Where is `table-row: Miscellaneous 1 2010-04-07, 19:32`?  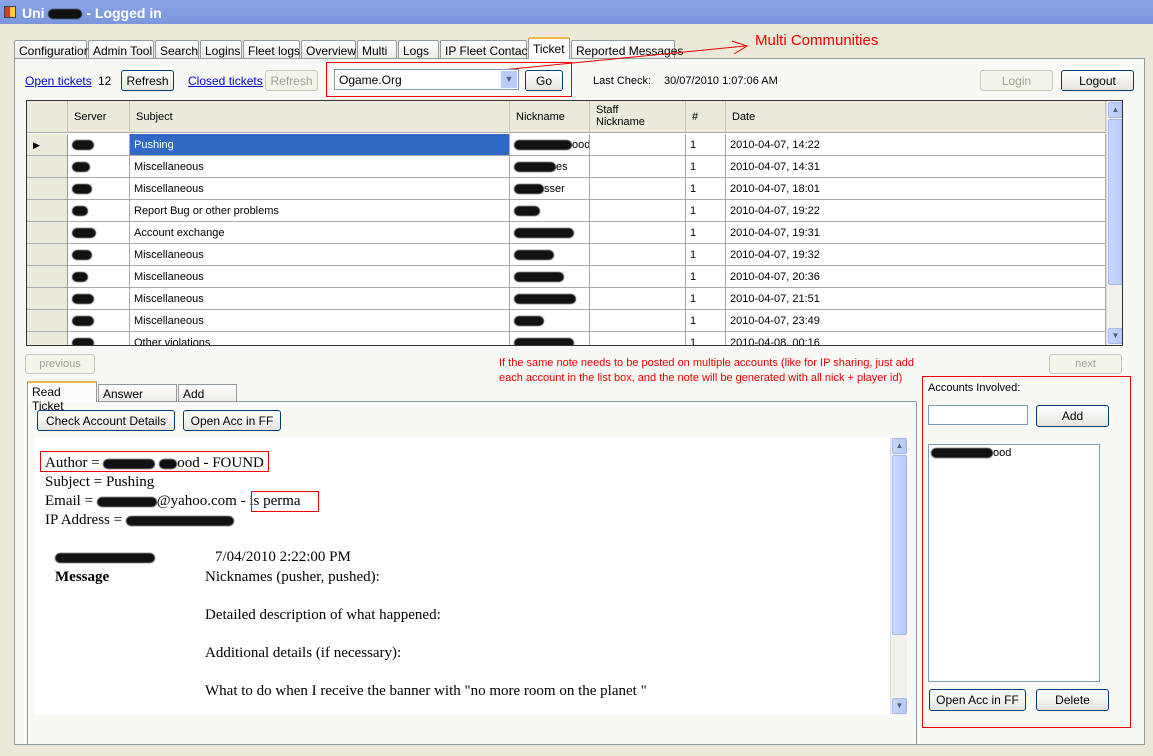
table-row: Miscellaneous 1 2010-04-07, 19:32 is located at coordinates (567, 255).